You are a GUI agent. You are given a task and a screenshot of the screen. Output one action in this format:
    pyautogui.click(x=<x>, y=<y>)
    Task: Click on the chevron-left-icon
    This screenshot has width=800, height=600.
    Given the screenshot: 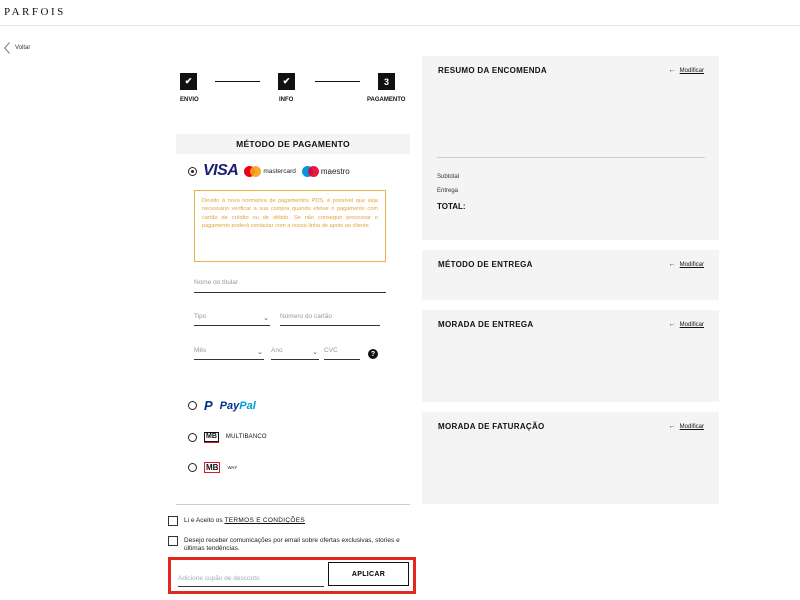 What is the action you would take?
    pyautogui.click(x=7, y=48)
    